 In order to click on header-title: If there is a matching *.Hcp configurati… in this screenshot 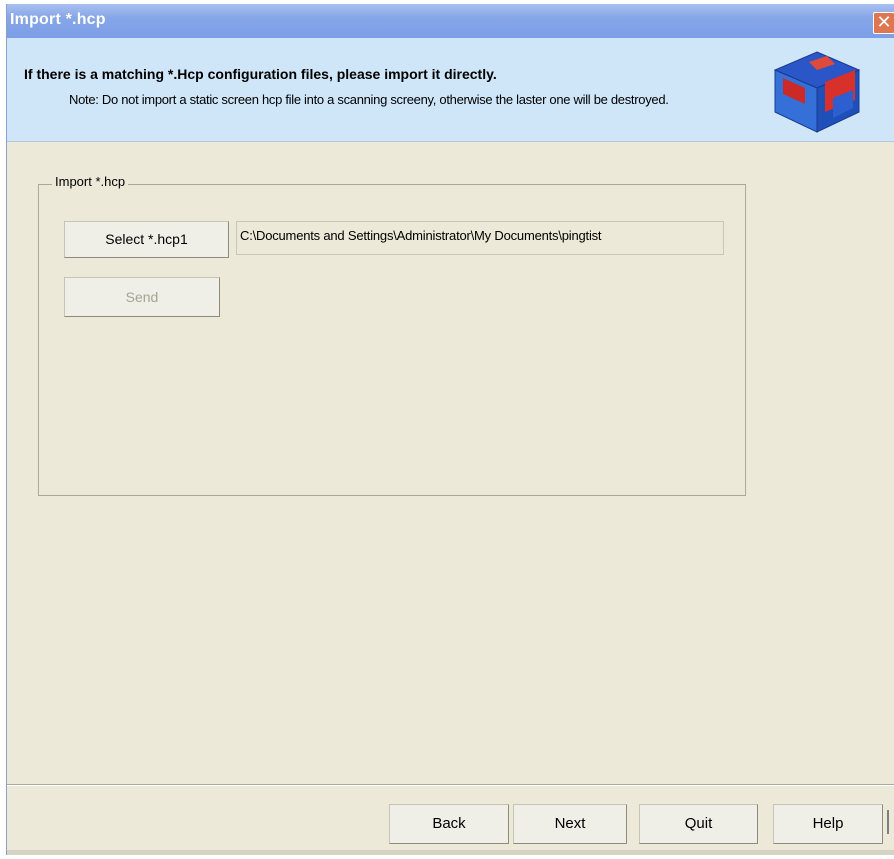, I will do `click(260, 74)`.